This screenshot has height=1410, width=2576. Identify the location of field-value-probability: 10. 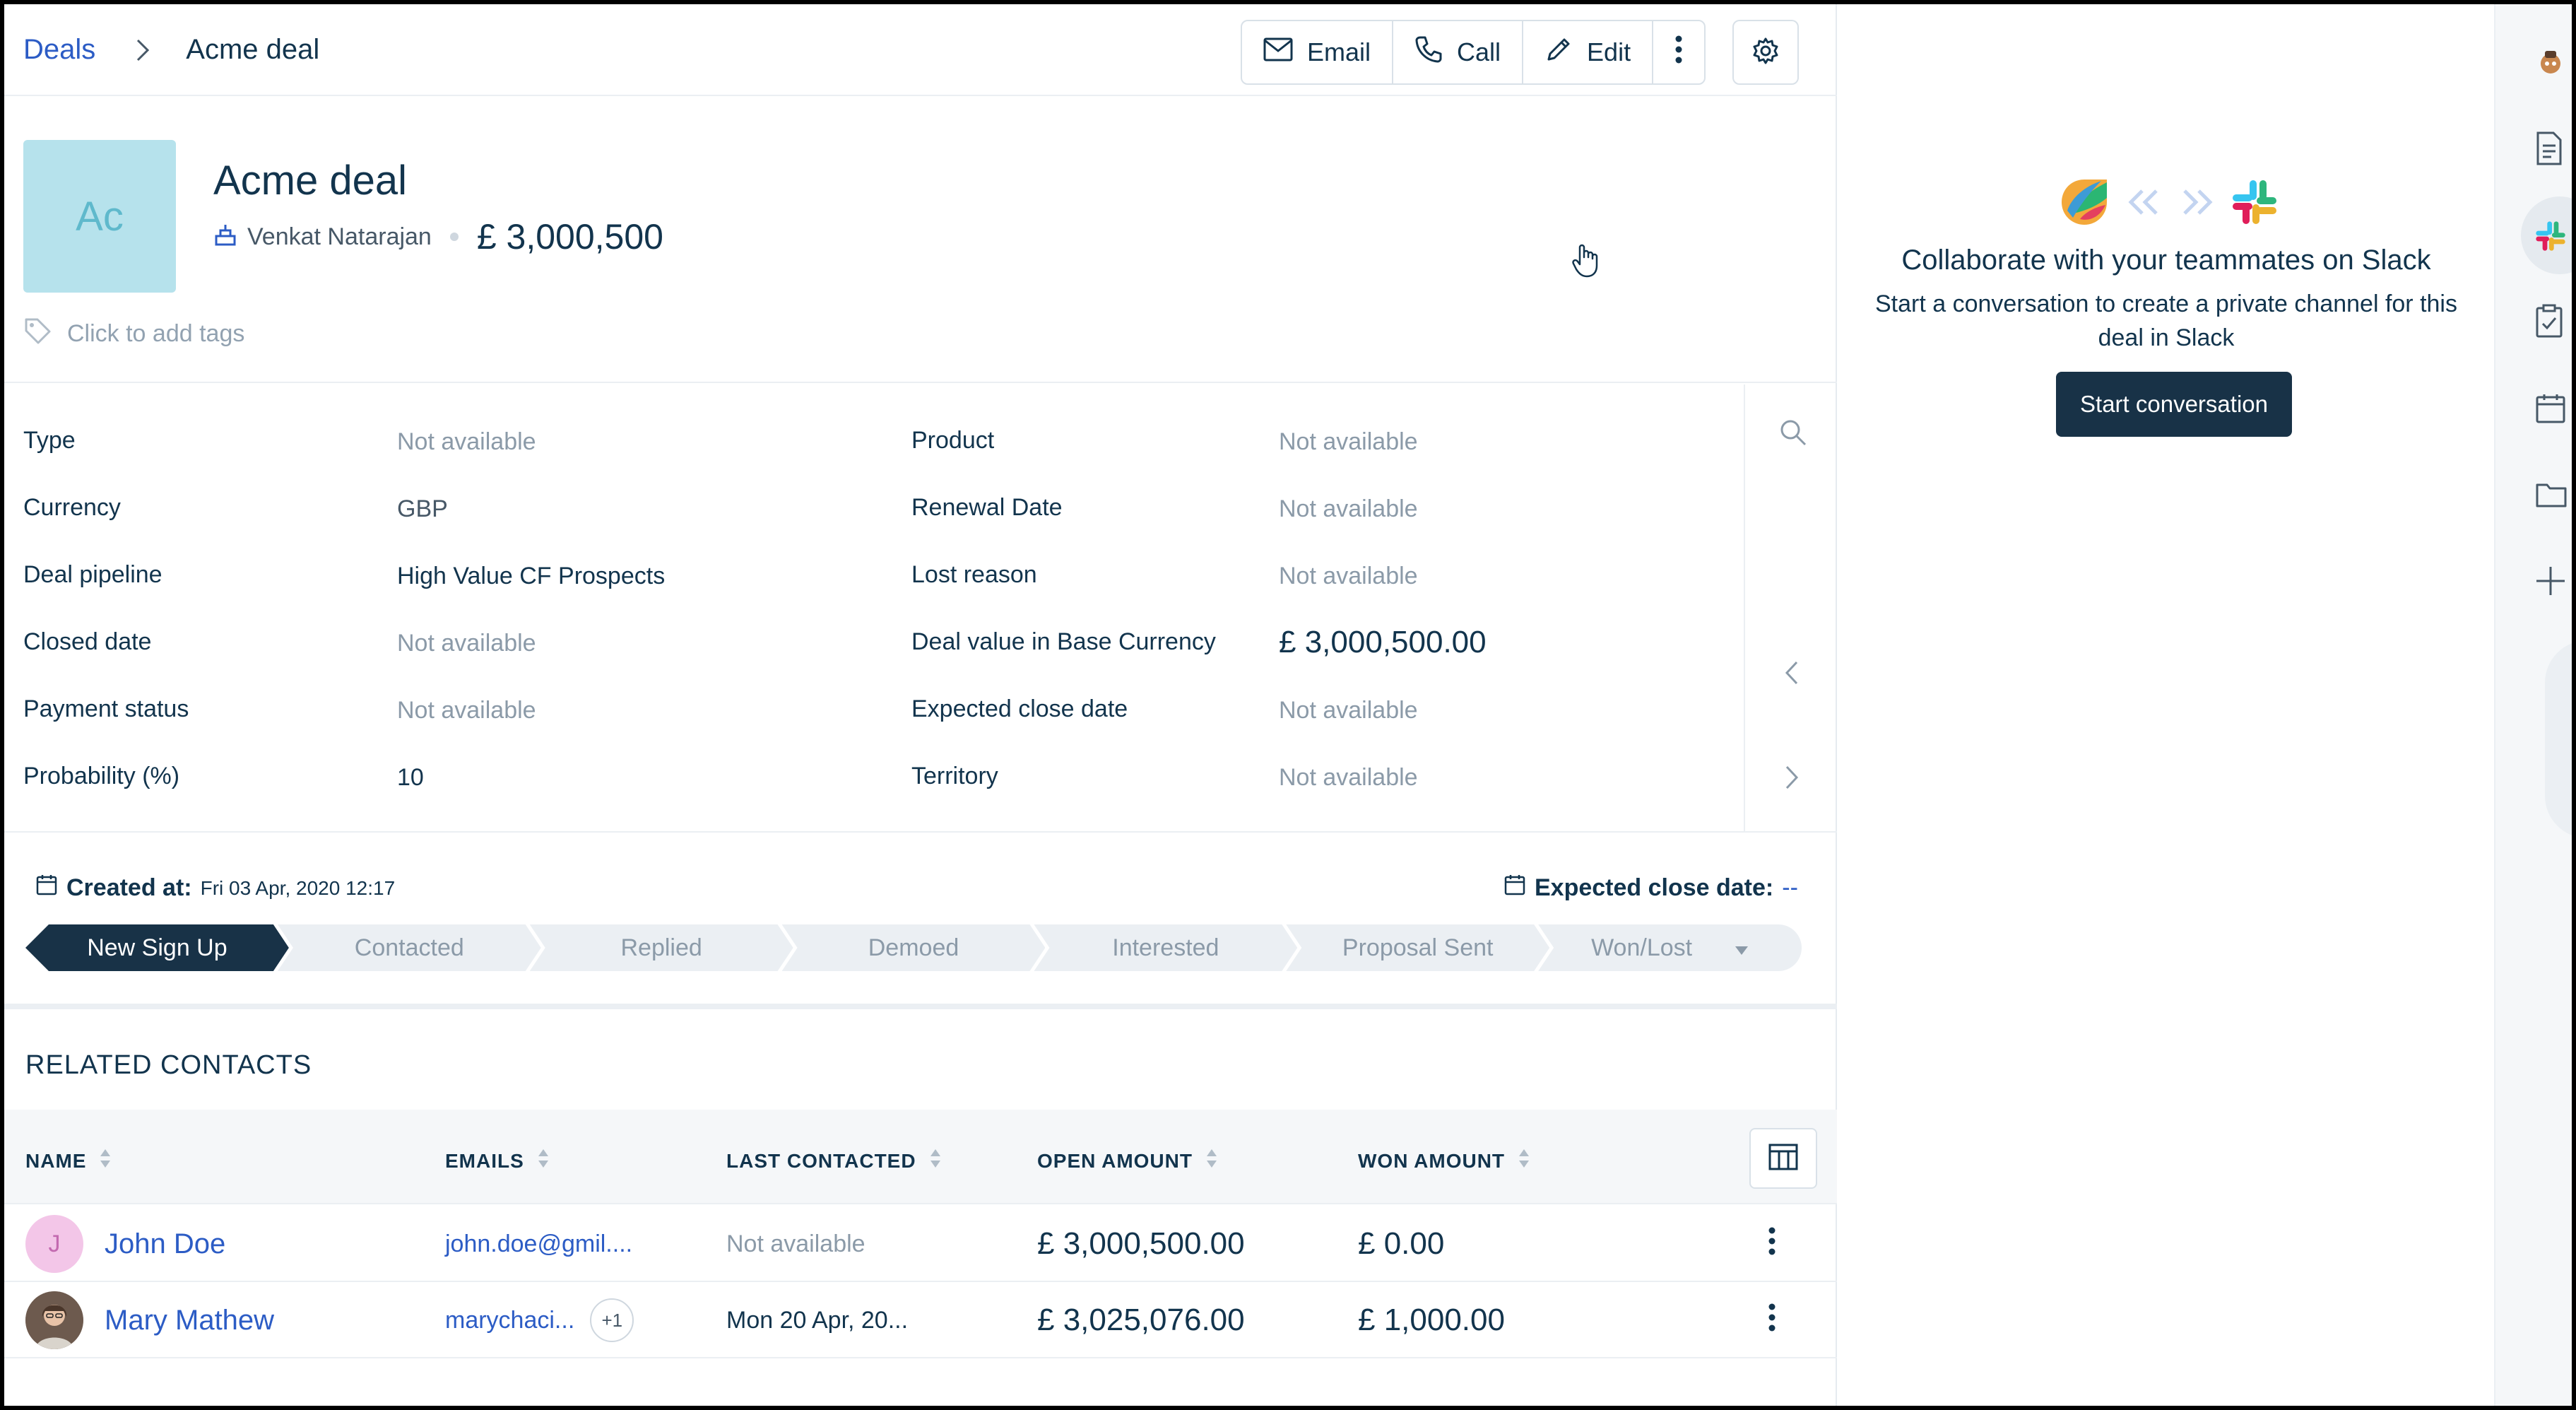
(410, 778).